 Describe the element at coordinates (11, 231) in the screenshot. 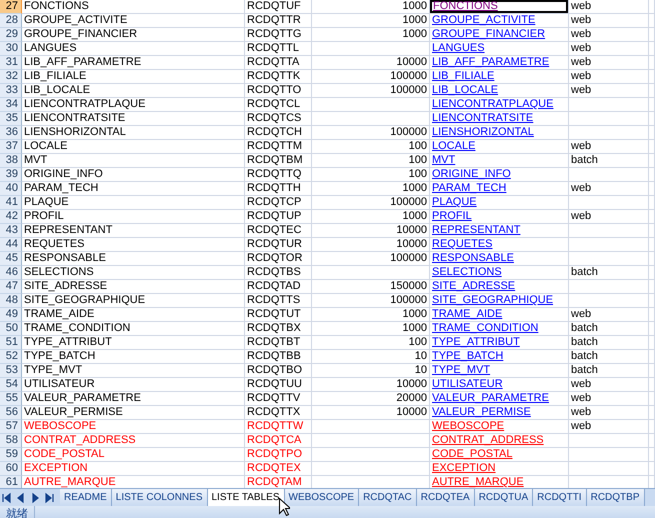

I see `row-number: 43` at that location.